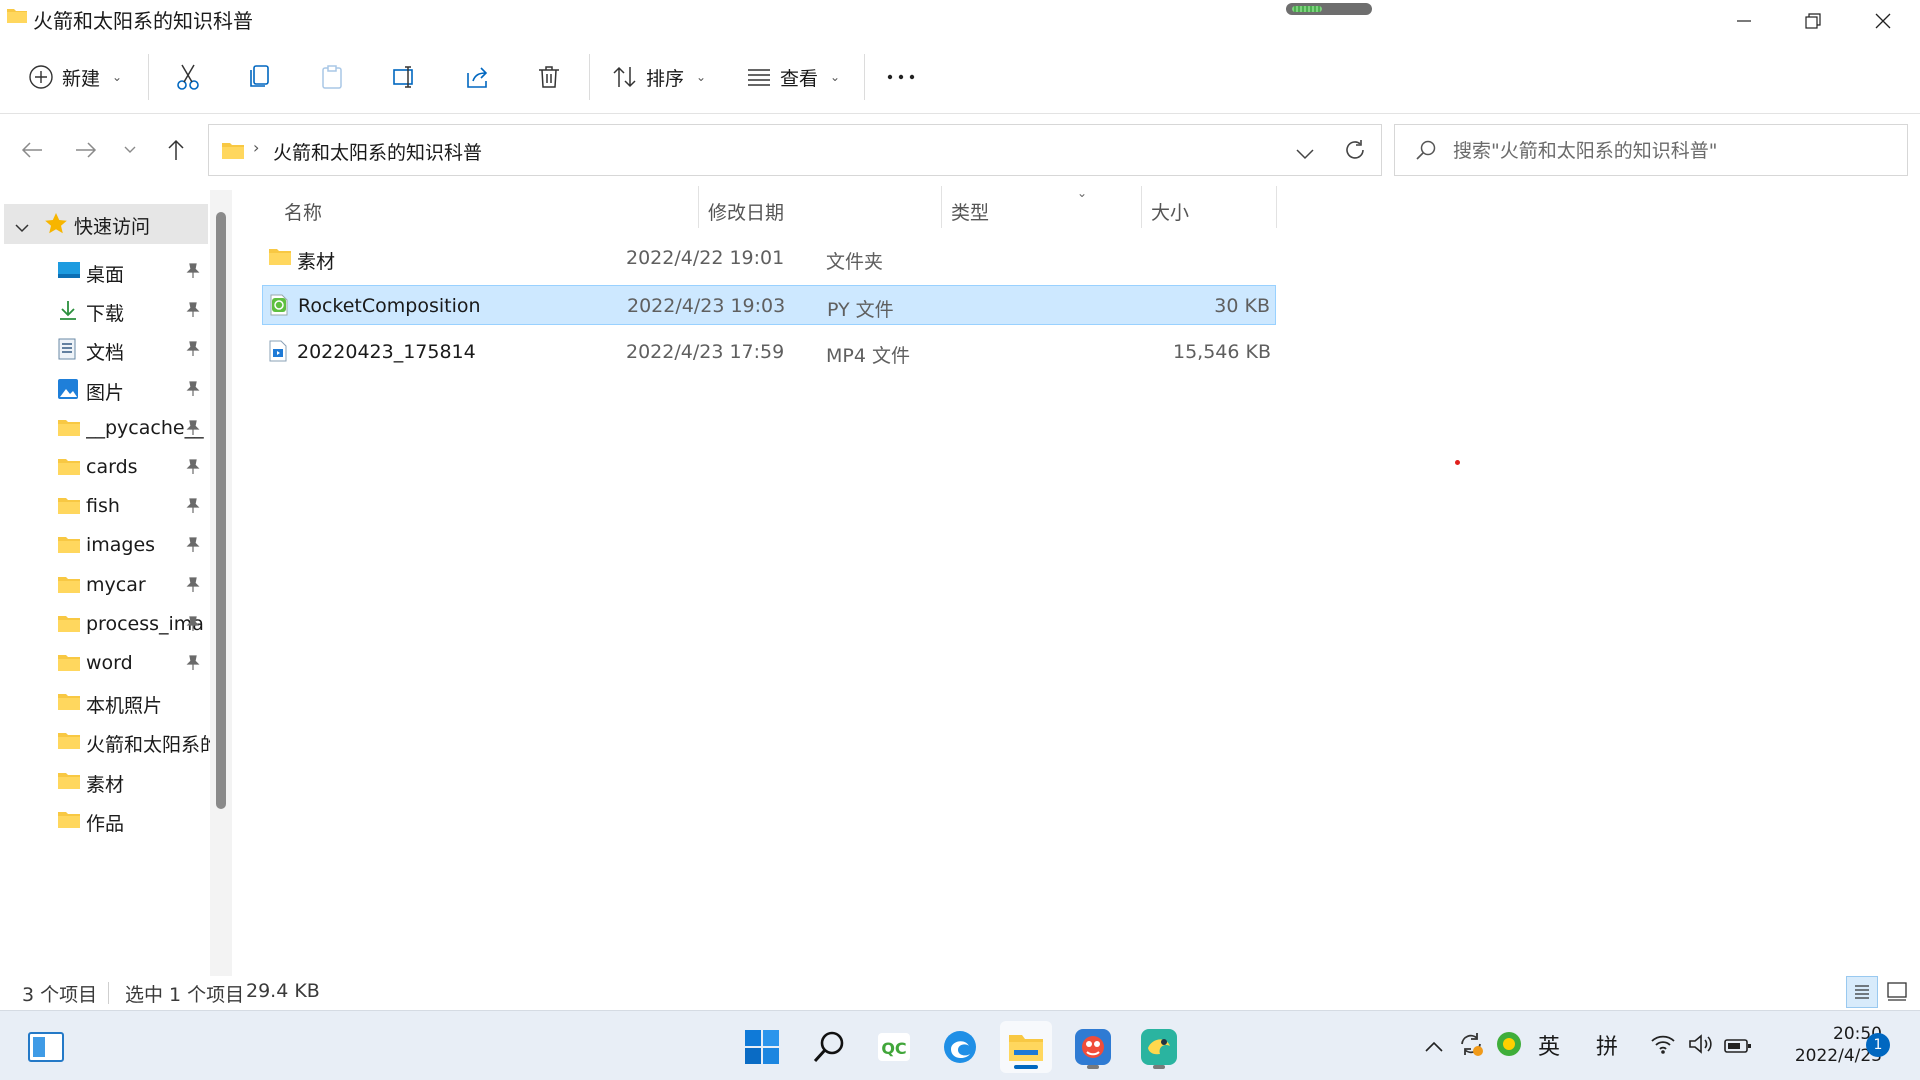  What do you see at coordinates (820, 207) in the screenshot?
I see `column-header-date: 修改日期` at bounding box center [820, 207].